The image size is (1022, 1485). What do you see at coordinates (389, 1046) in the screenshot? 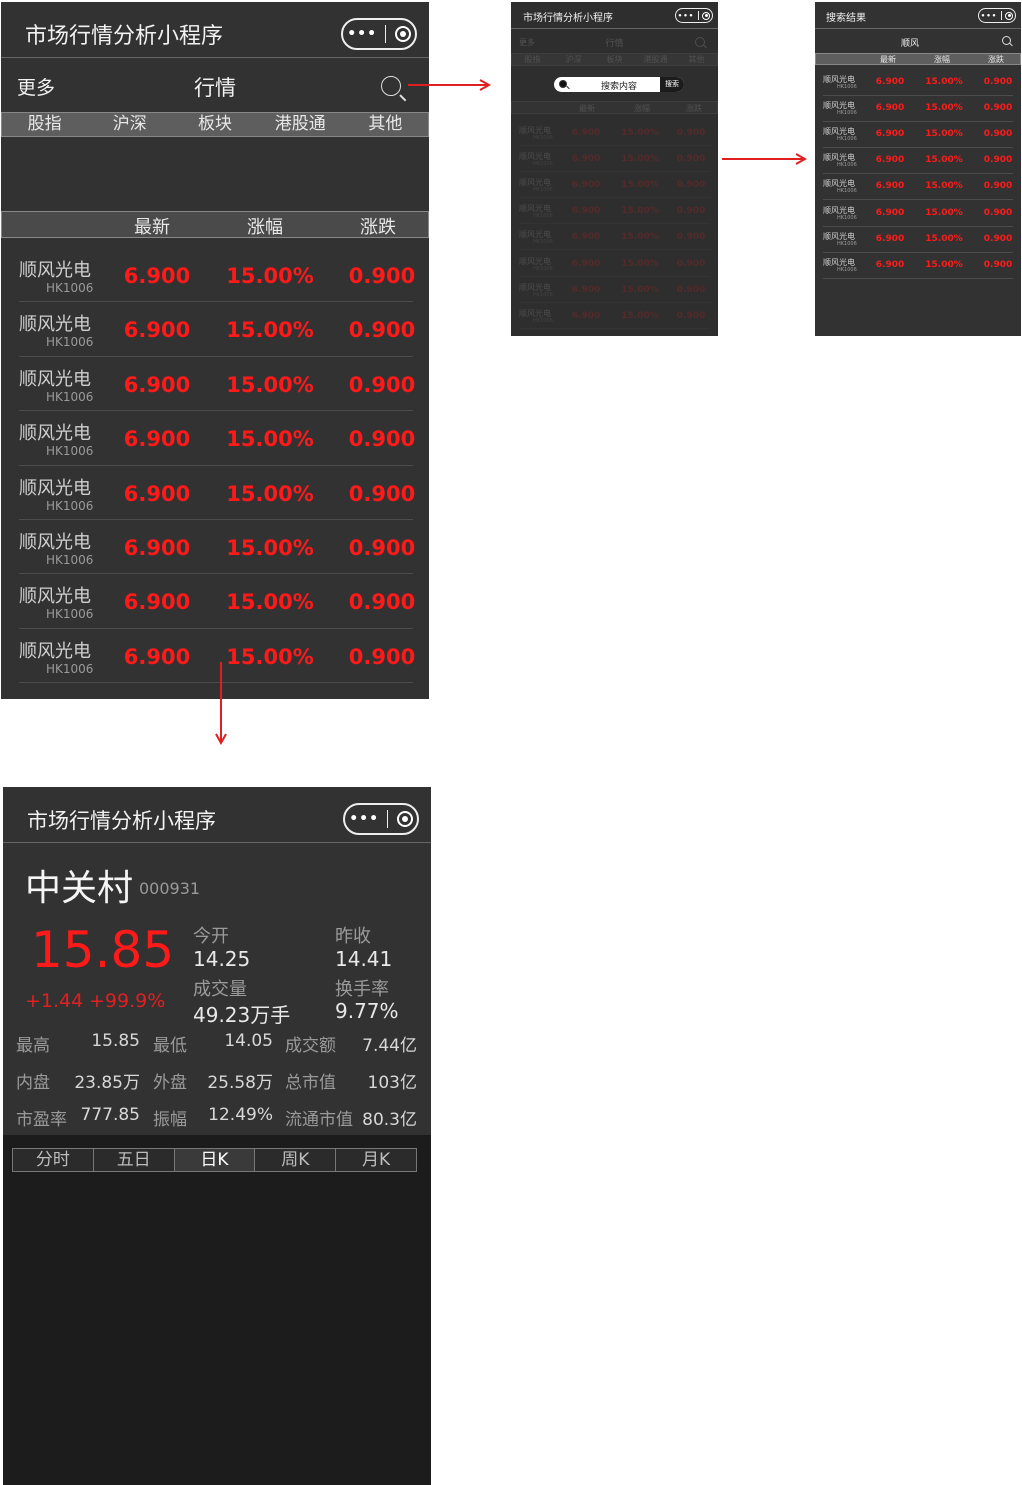
I see `stat-value: 7.44亿` at bounding box center [389, 1046].